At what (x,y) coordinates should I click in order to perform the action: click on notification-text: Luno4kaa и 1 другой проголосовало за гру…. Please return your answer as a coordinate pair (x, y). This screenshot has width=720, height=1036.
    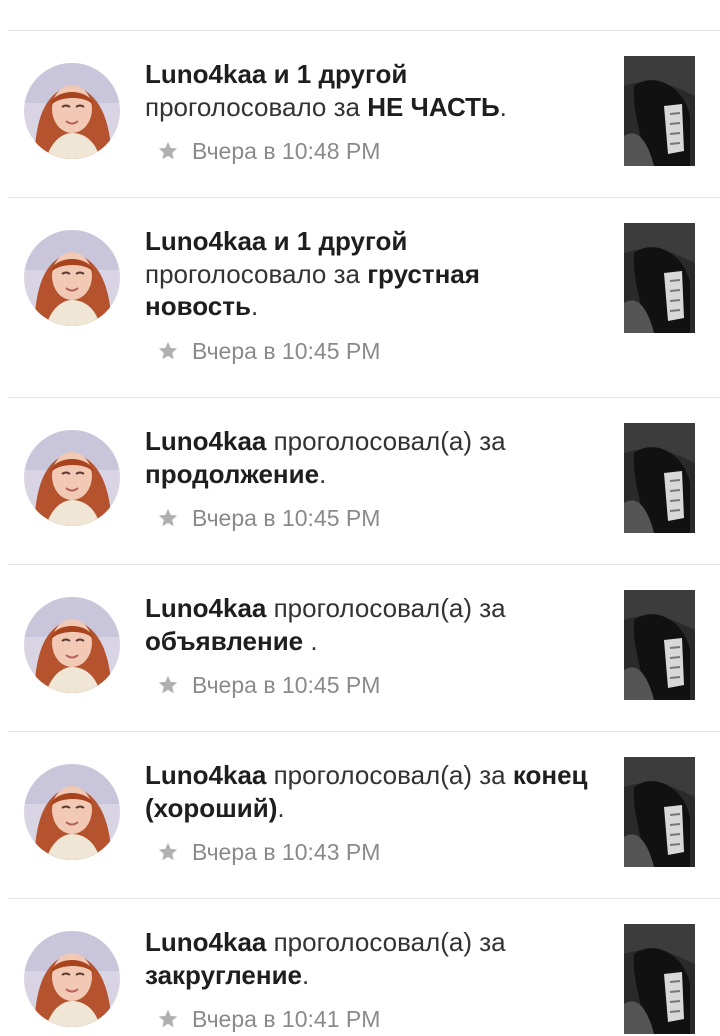
    Looking at the image, I should click on (370, 274).